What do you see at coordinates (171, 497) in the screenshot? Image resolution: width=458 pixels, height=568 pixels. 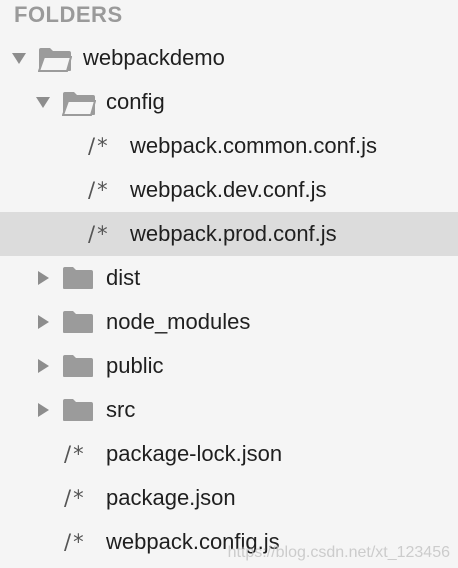 I see `tree-item-label: package.json` at bounding box center [171, 497].